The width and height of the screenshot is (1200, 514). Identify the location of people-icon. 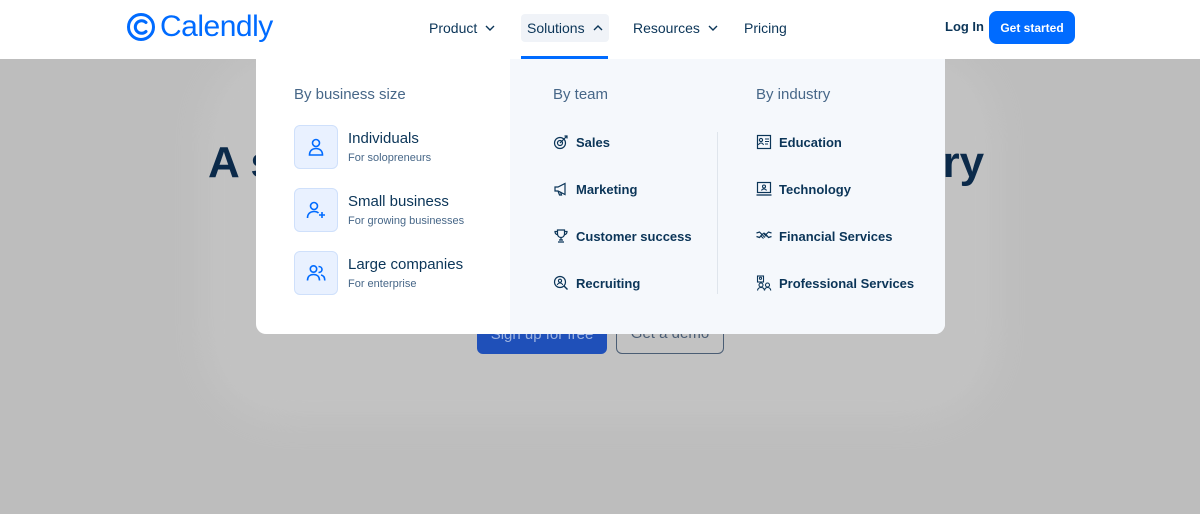
(316, 273).